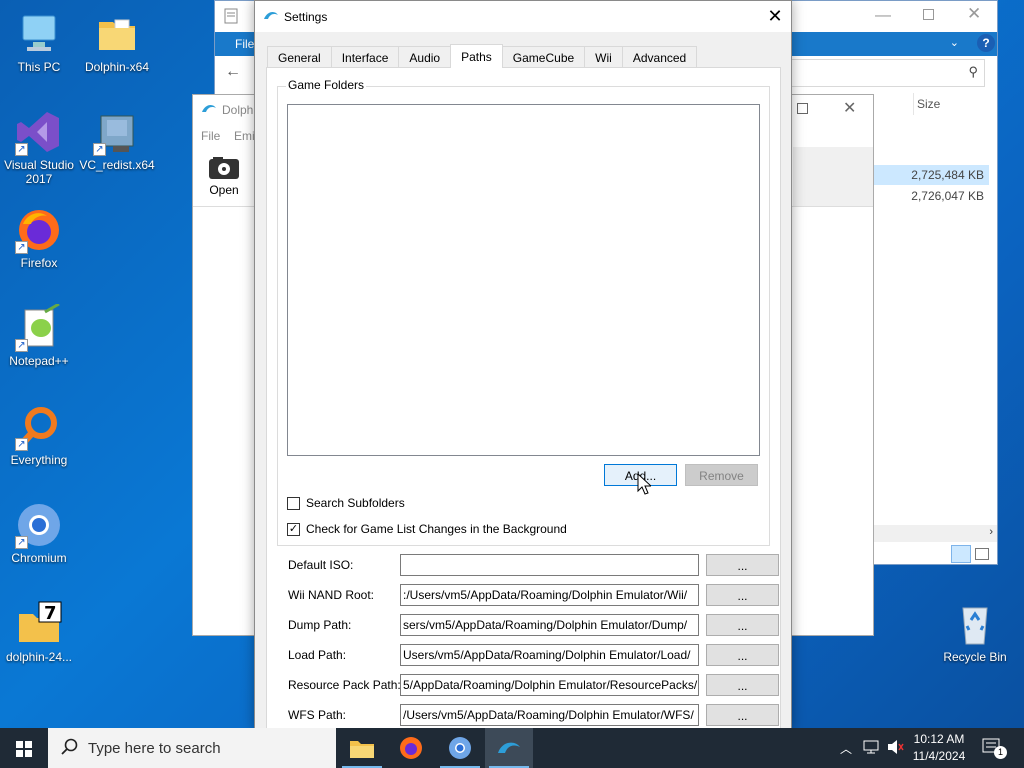  What do you see at coordinates (224, 190) in the screenshot?
I see `open-label: Open` at bounding box center [224, 190].